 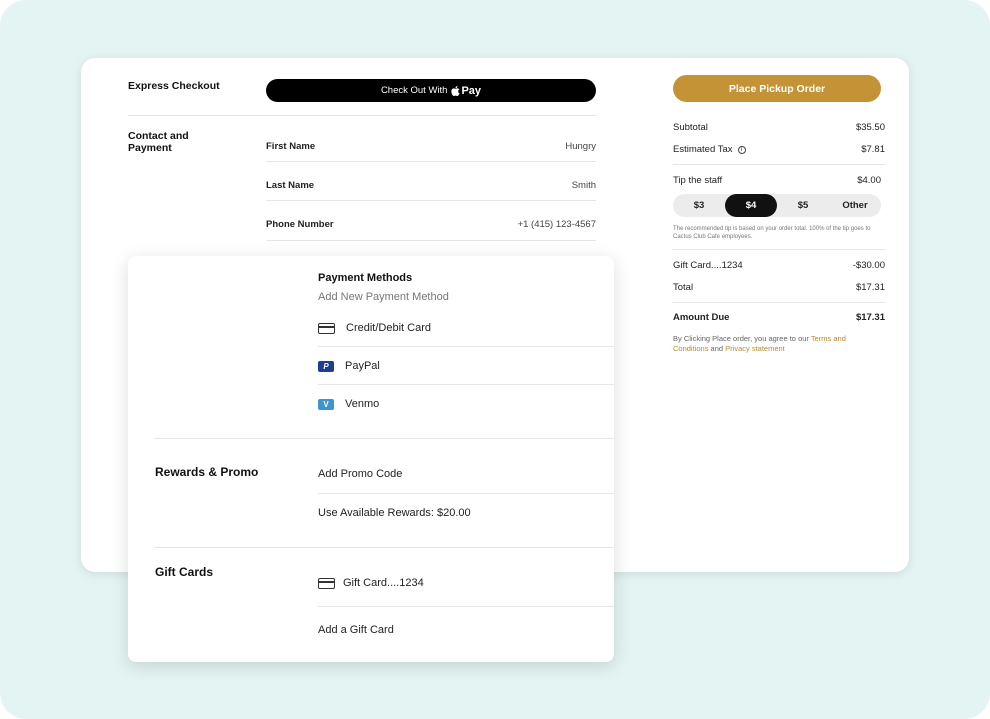 I want to click on info-icon: i, so click(x=741, y=149).